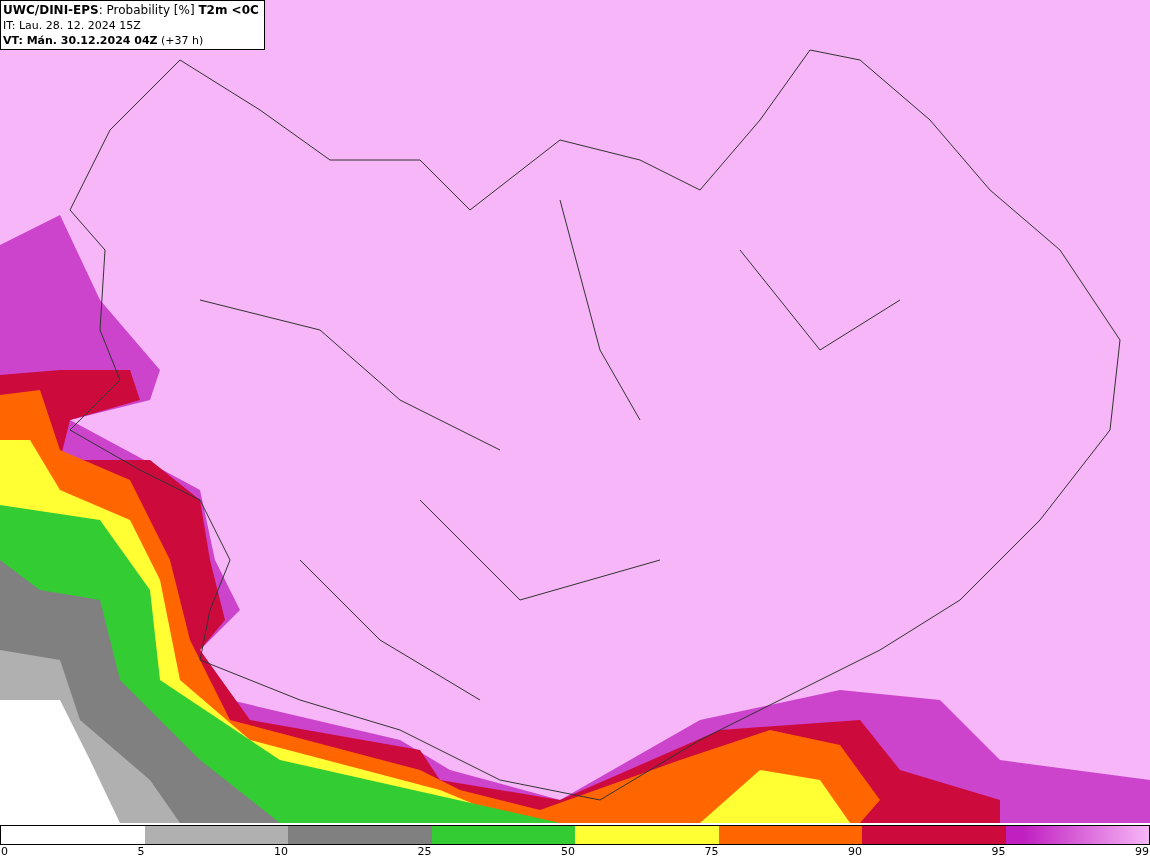 The image size is (1150, 863). I want to click on scale-label: 95, so click(998, 852).